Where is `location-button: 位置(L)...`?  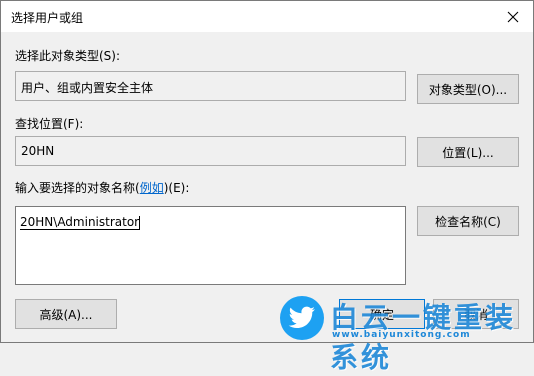 location-button: 位置(L)... is located at coordinates (468, 152).